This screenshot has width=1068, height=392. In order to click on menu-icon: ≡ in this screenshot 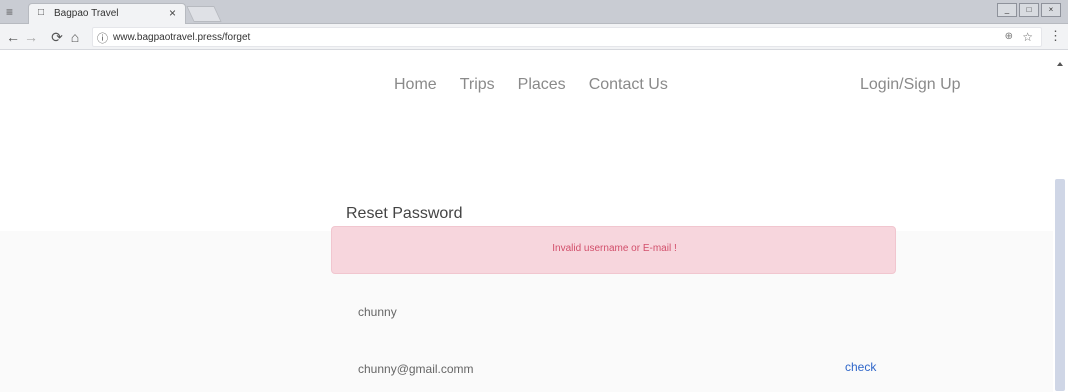, I will do `click(13, 12)`.